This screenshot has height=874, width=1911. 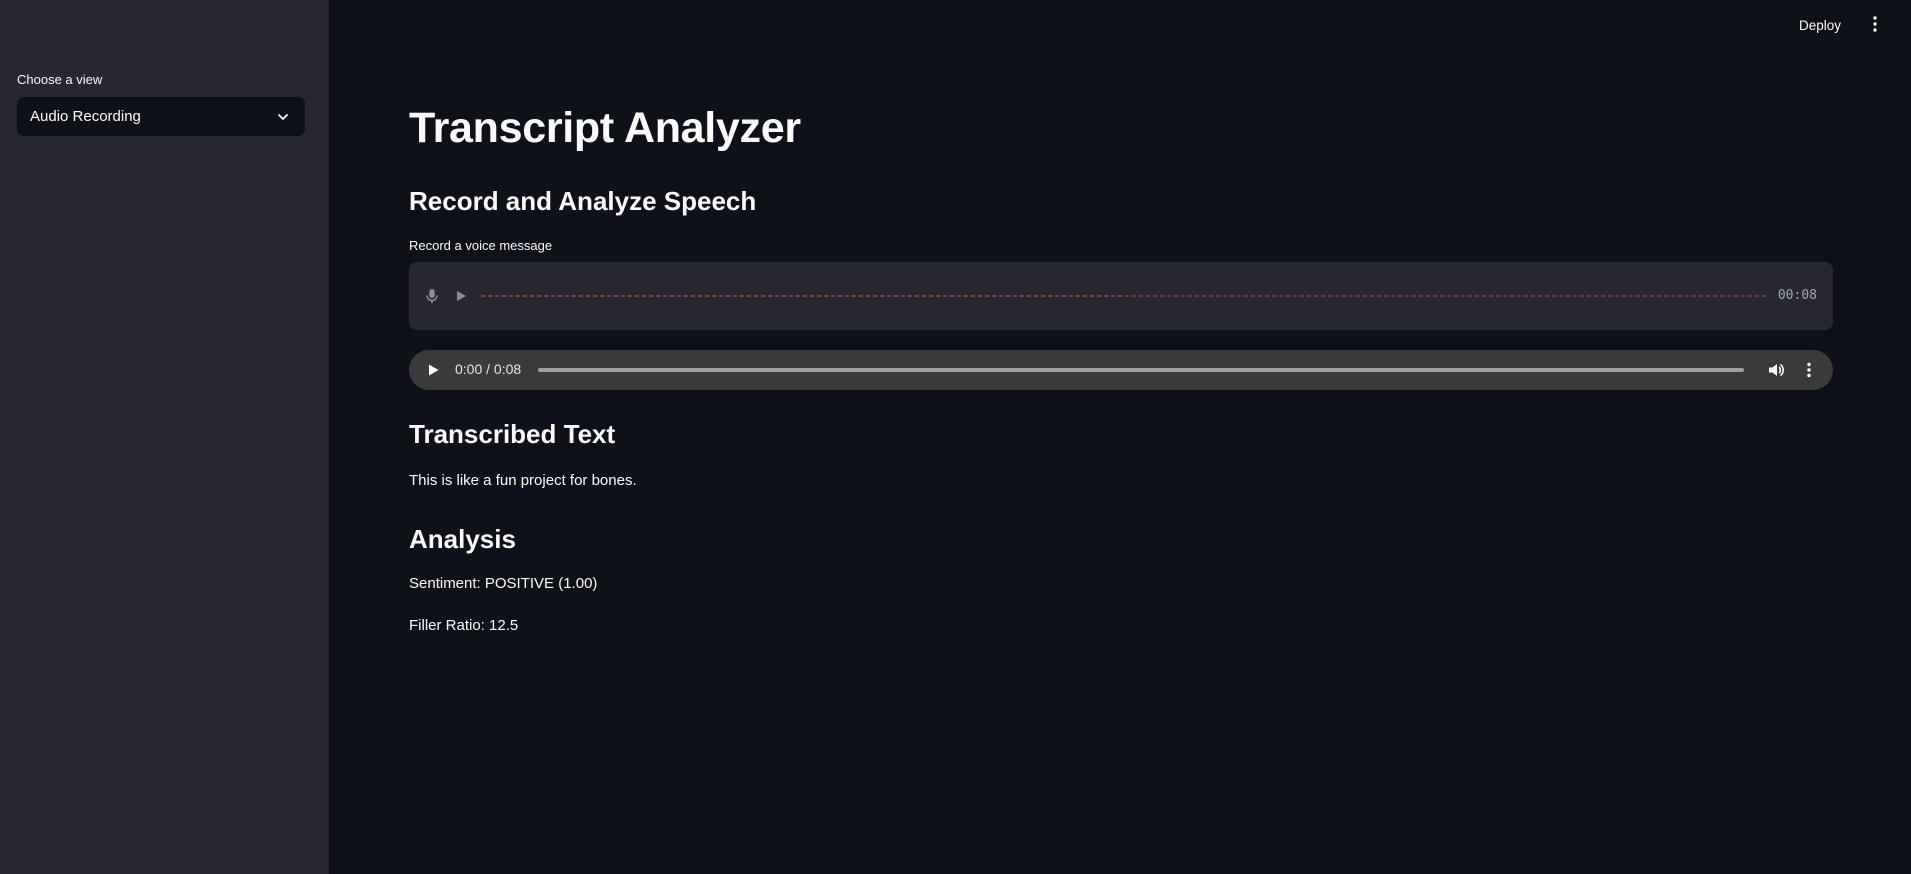 What do you see at coordinates (432, 296) in the screenshot?
I see `microphone-icon` at bounding box center [432, 296].